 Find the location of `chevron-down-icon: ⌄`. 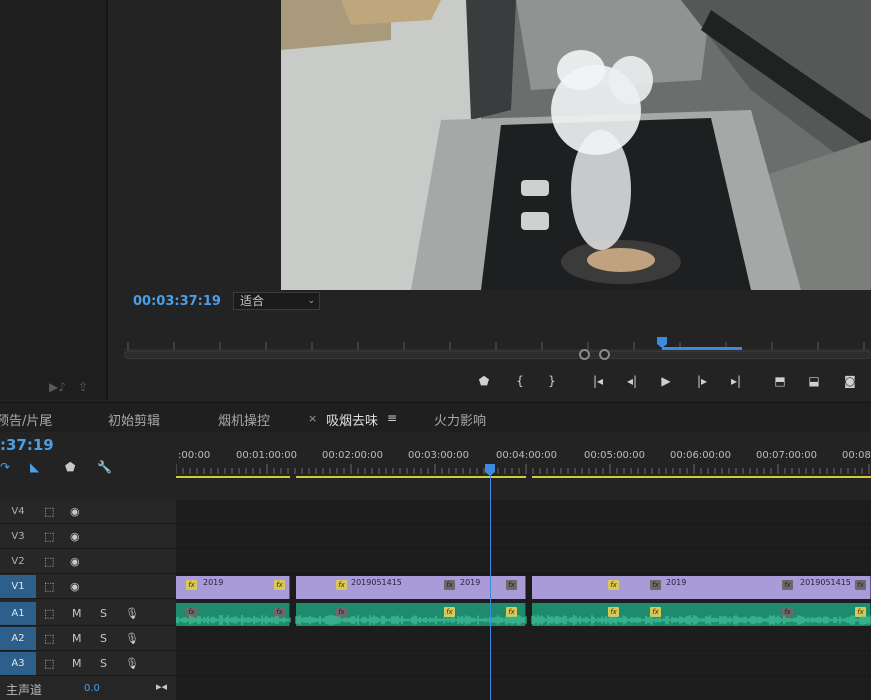

chevron-down-icon: ⌄ is located at coordinates (311, 301).